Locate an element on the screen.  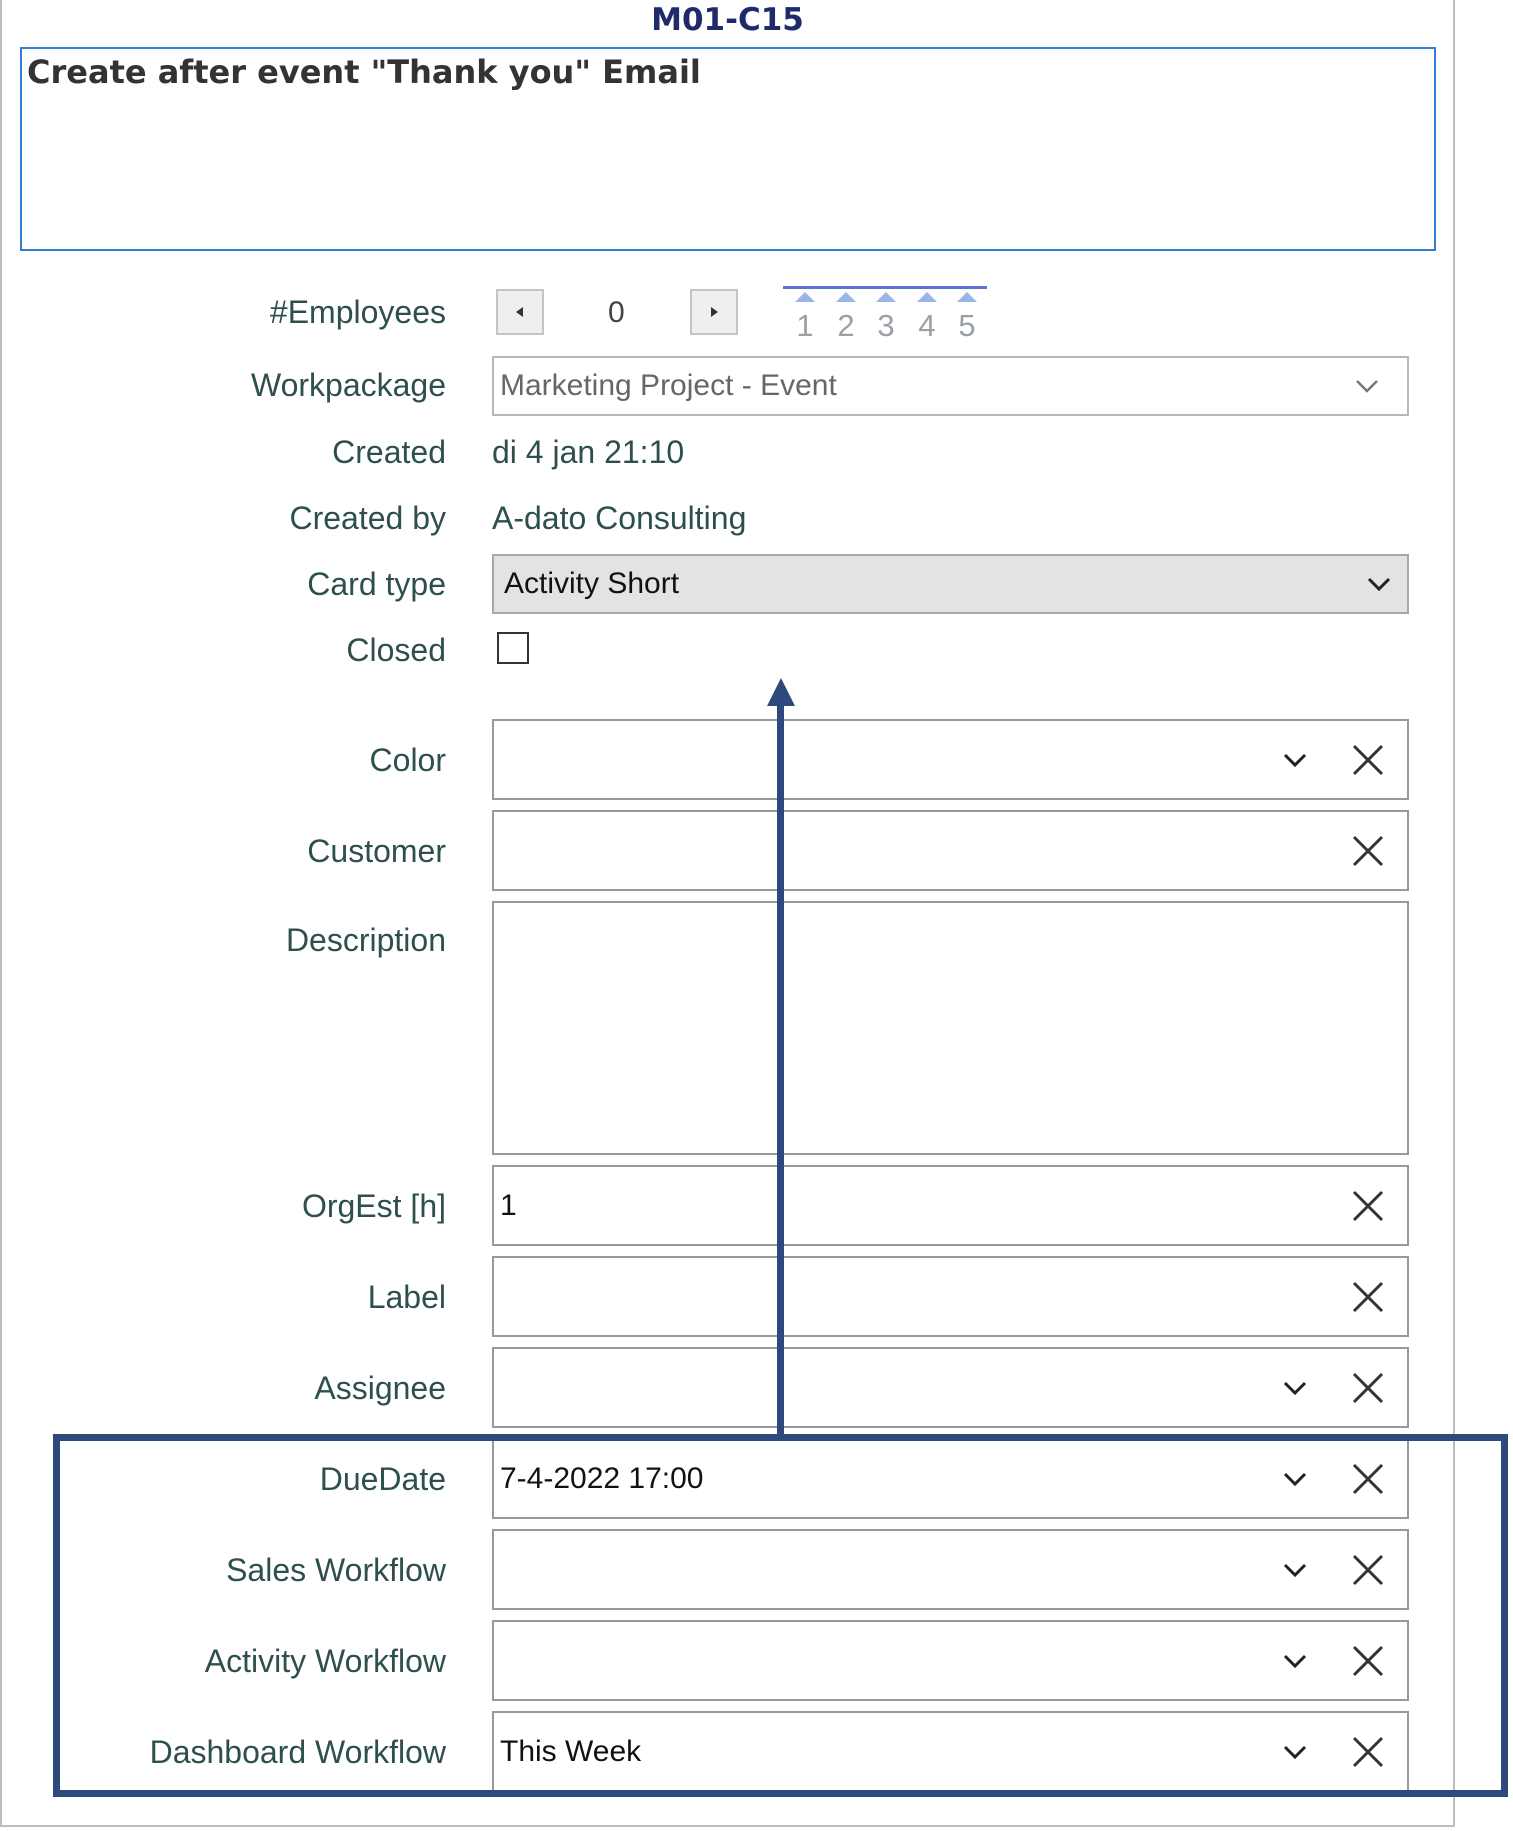
orgest-label: OrgEst [h] is located at coordinates (373, 1206).